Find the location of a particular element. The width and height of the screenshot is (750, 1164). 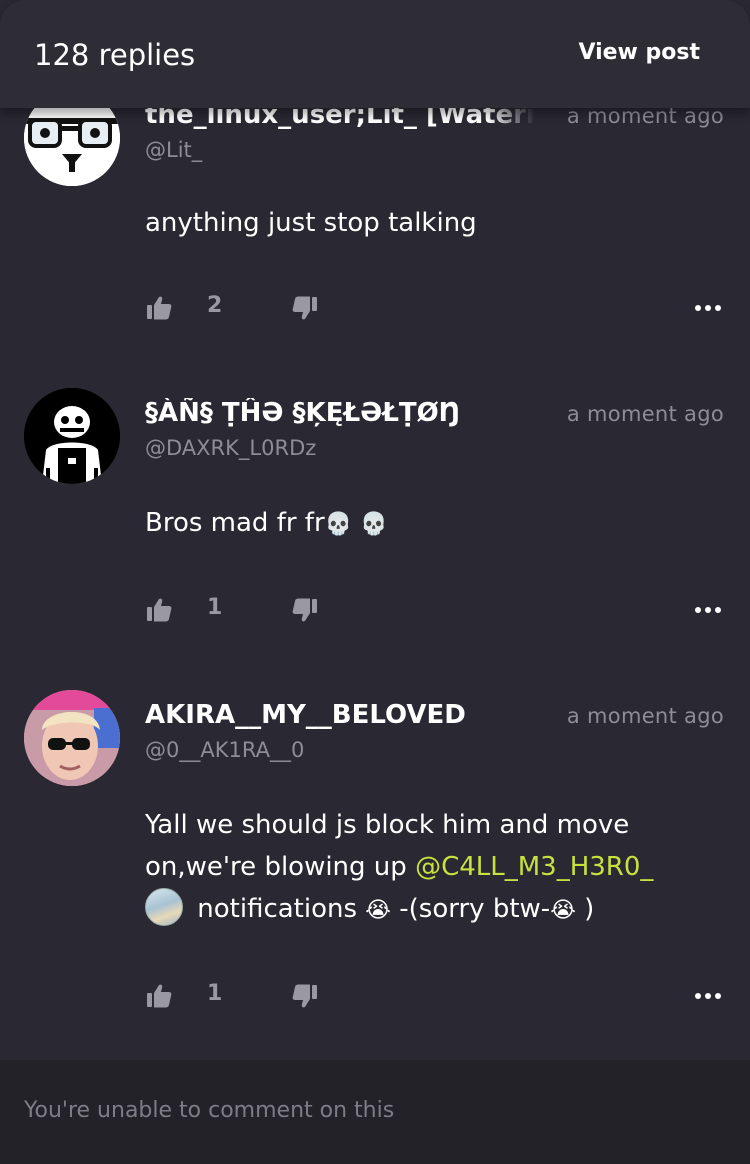

user-name: §ÀÑ§ ṬĤƏ §ĶĘŁƏŁṬØŊ is located at coordinates (340, 413).